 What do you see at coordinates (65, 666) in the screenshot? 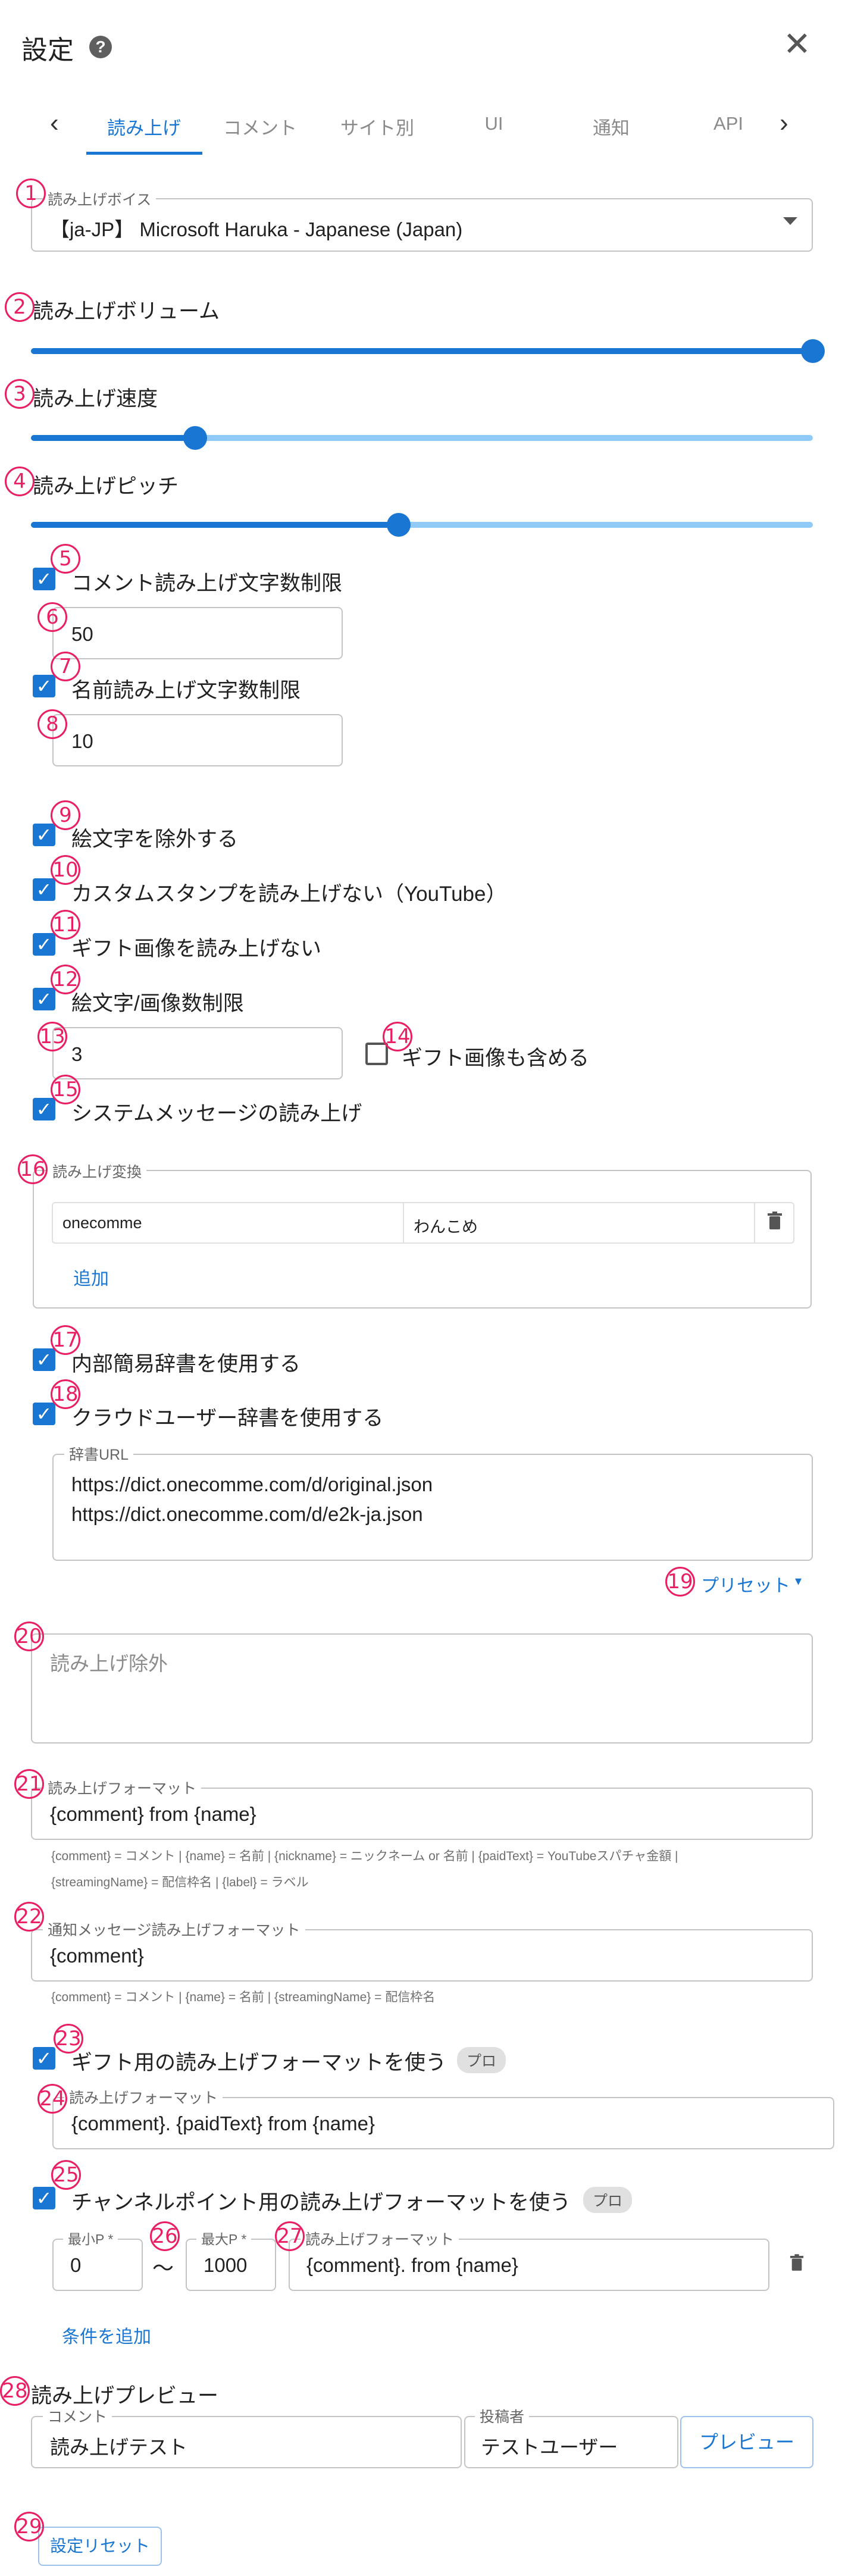
I see `marker: 7` at bounding box center [65, 666].